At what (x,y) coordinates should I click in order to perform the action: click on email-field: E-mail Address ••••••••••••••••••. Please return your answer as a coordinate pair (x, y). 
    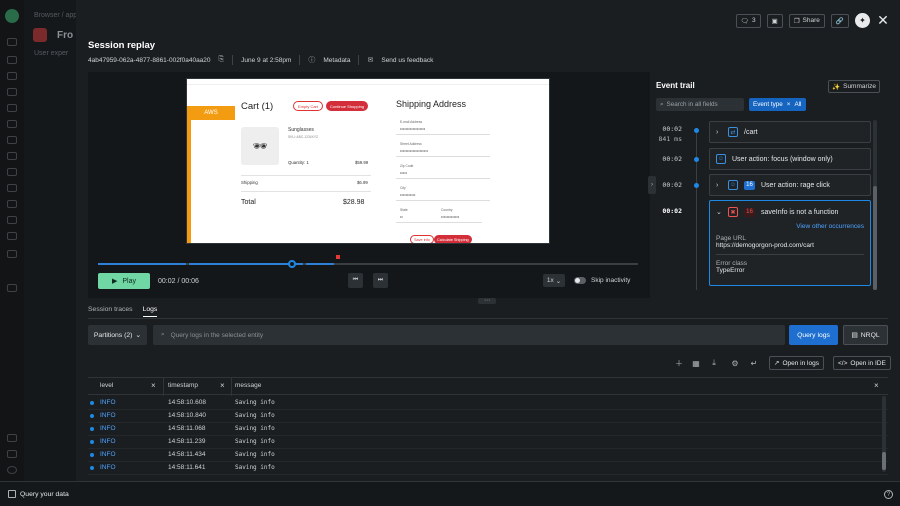
    Looking at the image, I should click on (443, 126).